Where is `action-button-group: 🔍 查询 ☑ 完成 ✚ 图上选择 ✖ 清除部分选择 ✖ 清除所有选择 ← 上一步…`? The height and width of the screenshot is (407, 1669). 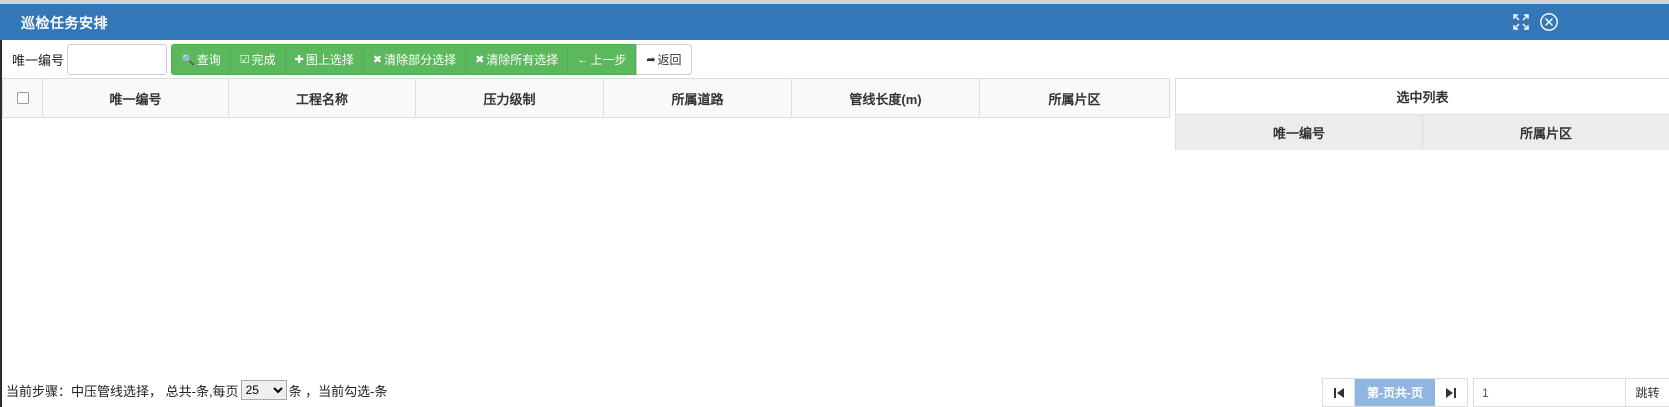
action-button-group: 🔍 查询 ☑ 完成 ✚ 图上选择 ✖ 清除部分选择 ✖ 清除所有选择 ← 上一步… is located at coordinates (431, 59).